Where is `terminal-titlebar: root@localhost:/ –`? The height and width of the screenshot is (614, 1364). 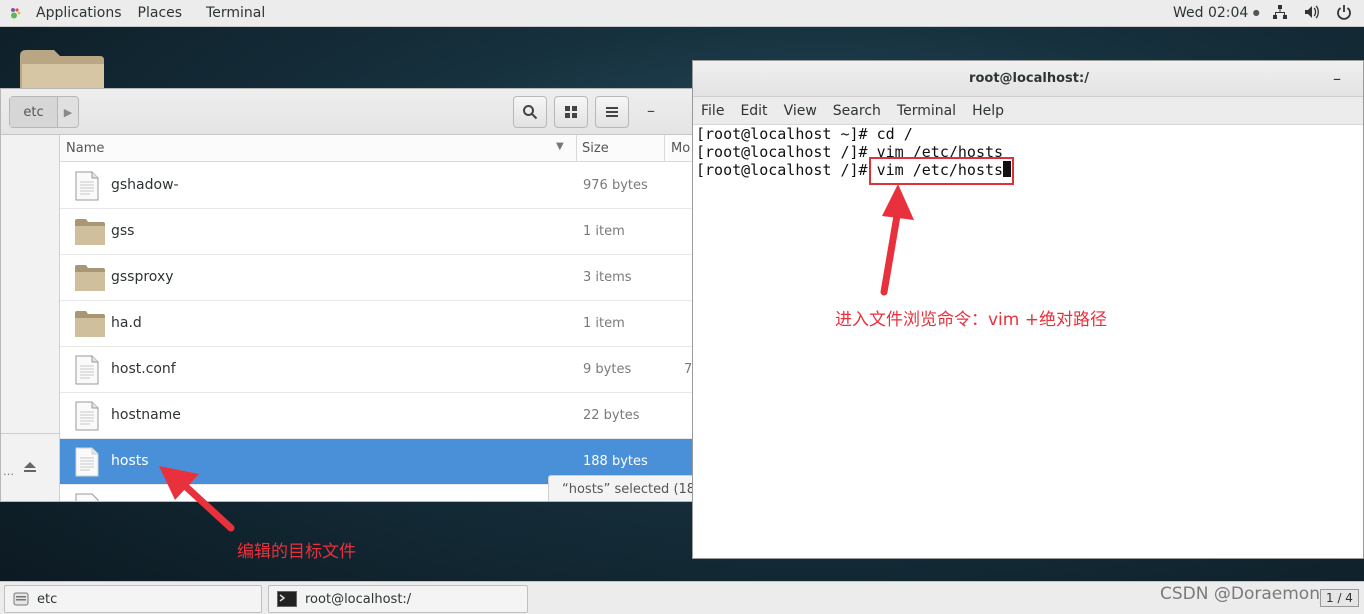 terminal-titlebar: root@localhost:/ – is located at coordinates (1028, 79).